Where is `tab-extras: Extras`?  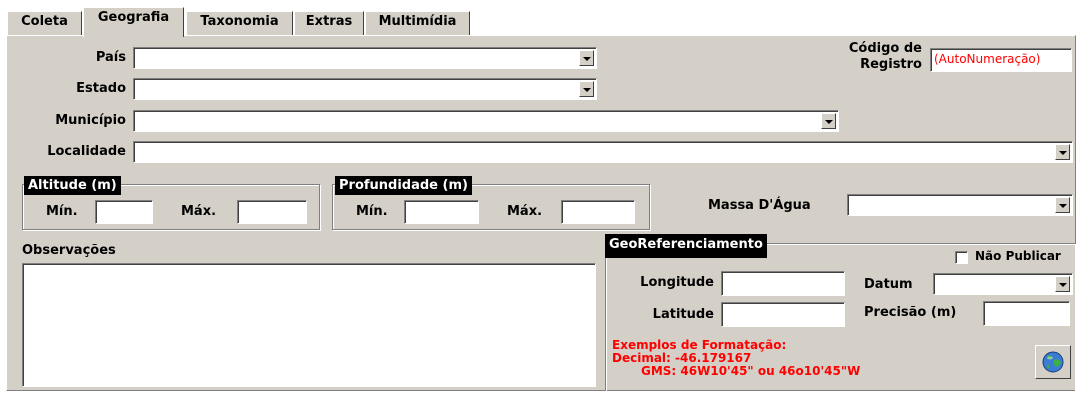
tab-extras: Extras is located at coordinates (329, 23).